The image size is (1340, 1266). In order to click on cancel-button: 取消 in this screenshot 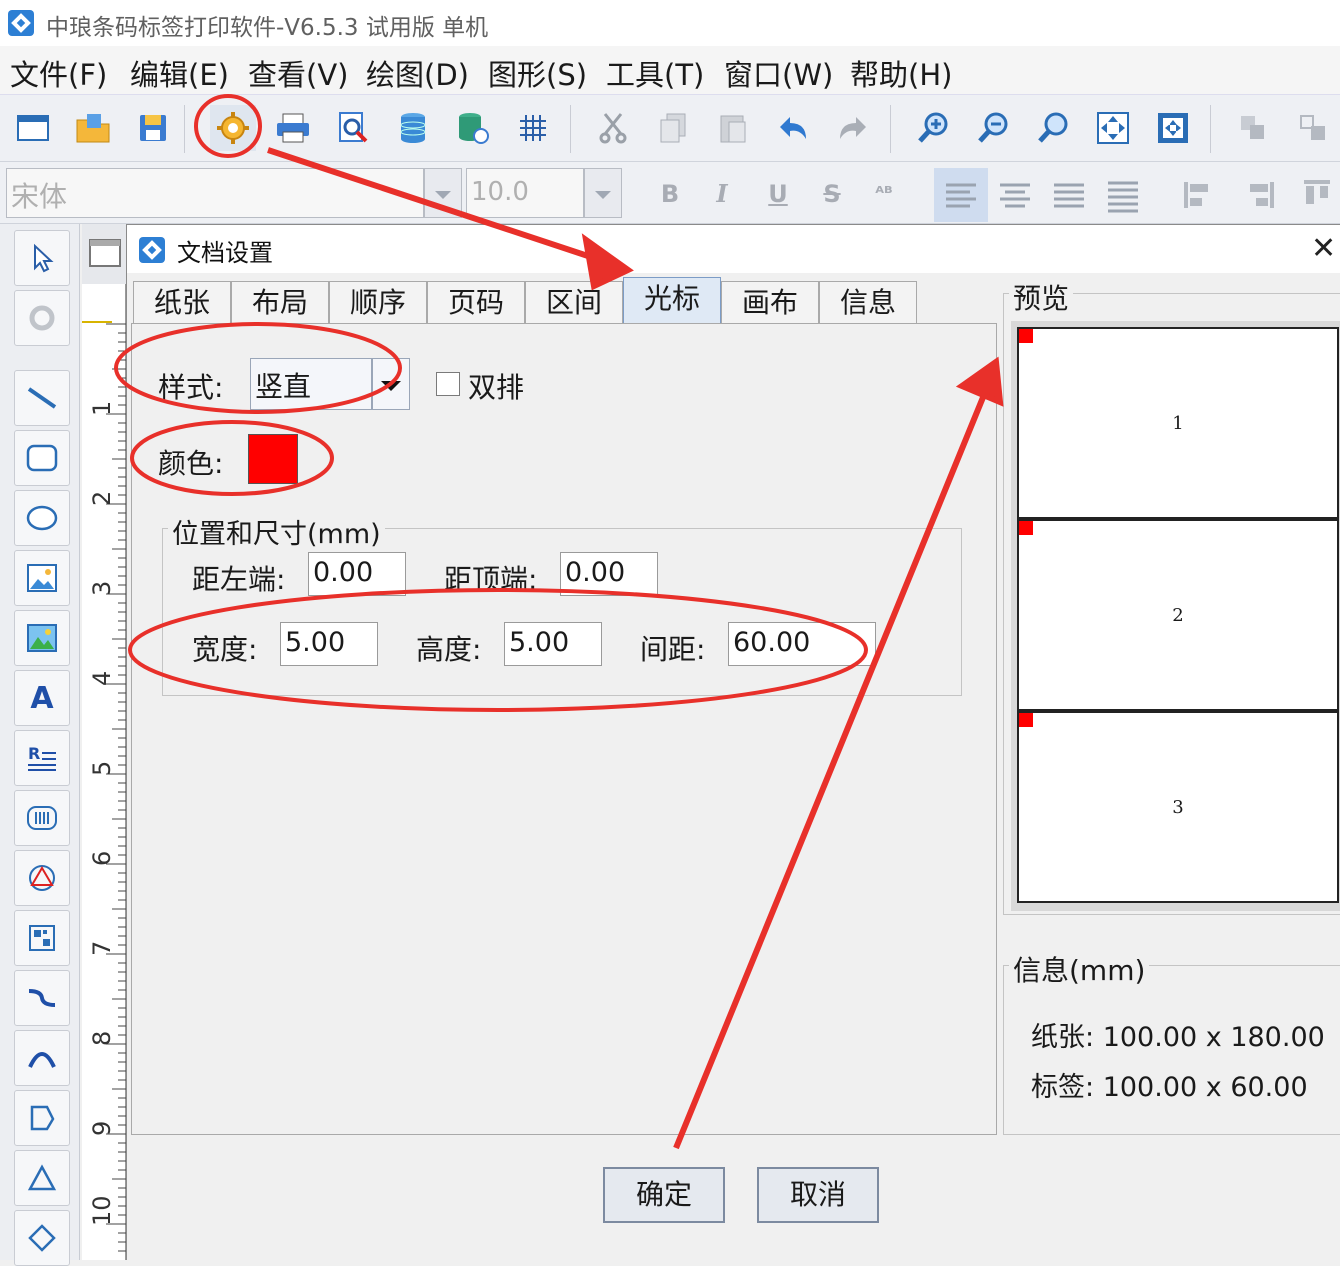, I will do `click(818, 1195)`.